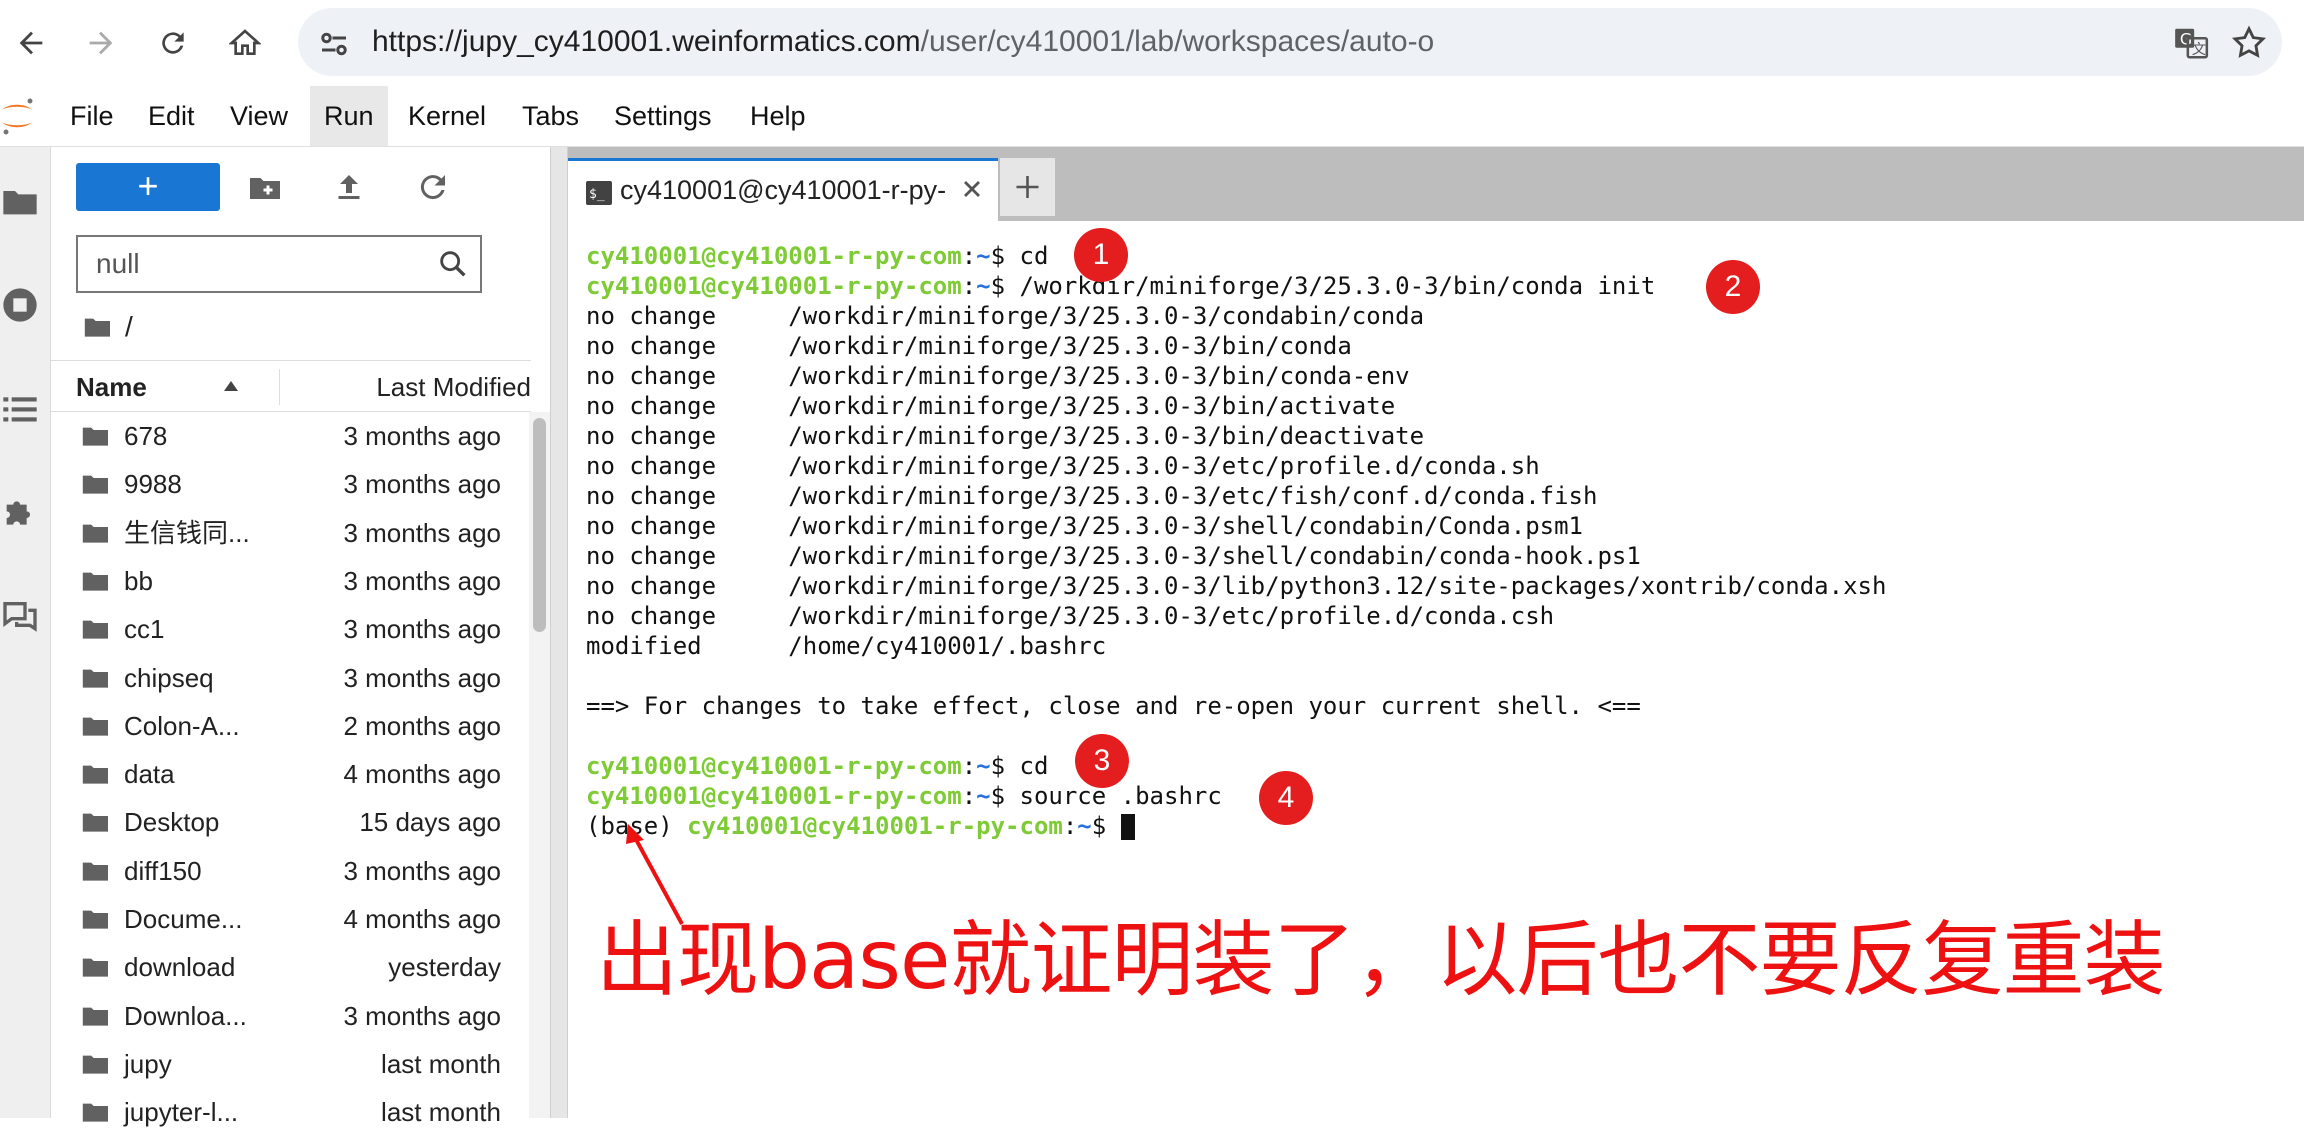  What do you see at coordinates (281, 436) in the screenshot?
I see `file-row: 678 3 months ago` at bounding box center [281, 436].